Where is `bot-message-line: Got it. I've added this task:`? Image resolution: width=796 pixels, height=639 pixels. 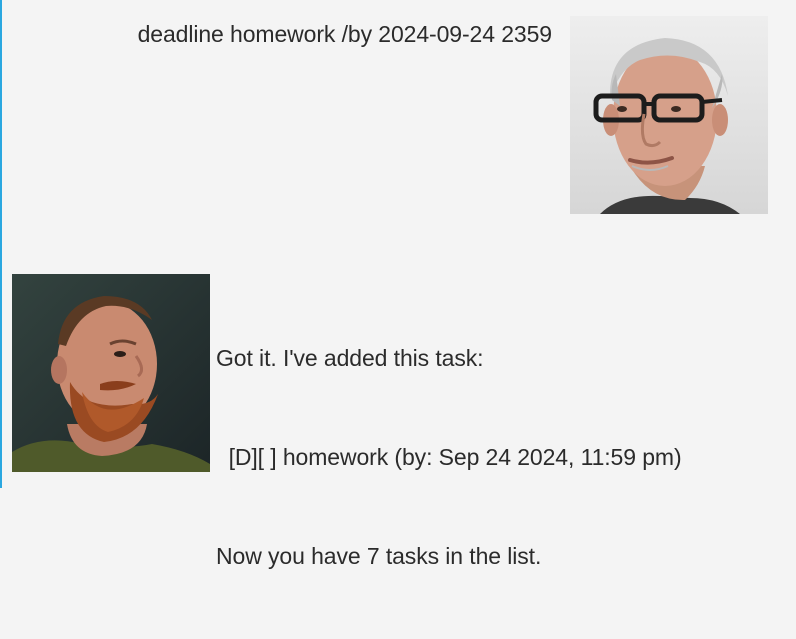 bot-message-line: Got it. I've added this task: is located at coordinates (350, 358).